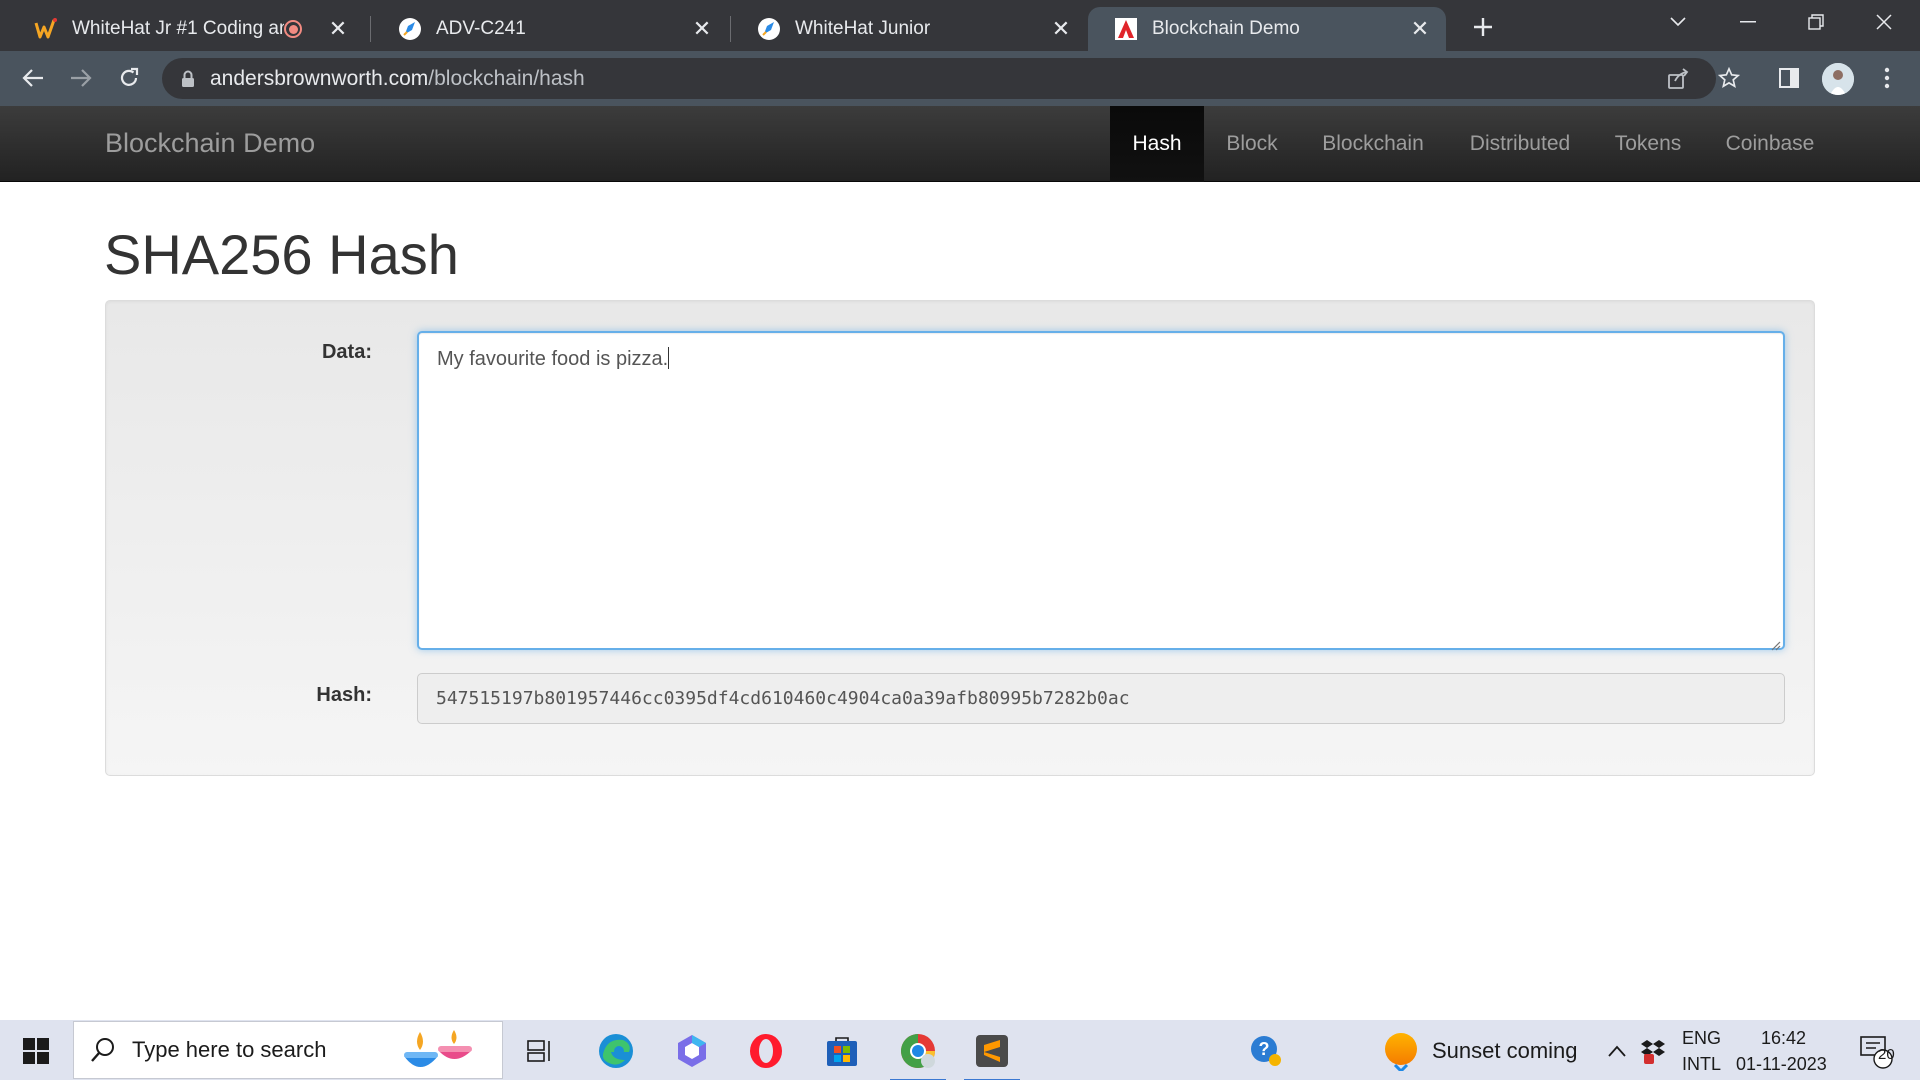 This screenshot has width=1920, height=1080. What do you see at coordinates (1884, 22) in the screenshot?
I see `close-window-button` at bounding box center [1884, 22].